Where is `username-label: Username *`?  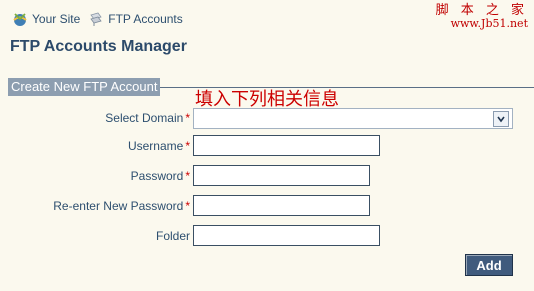
username-label: Username * is located at coordinates (158, 146).